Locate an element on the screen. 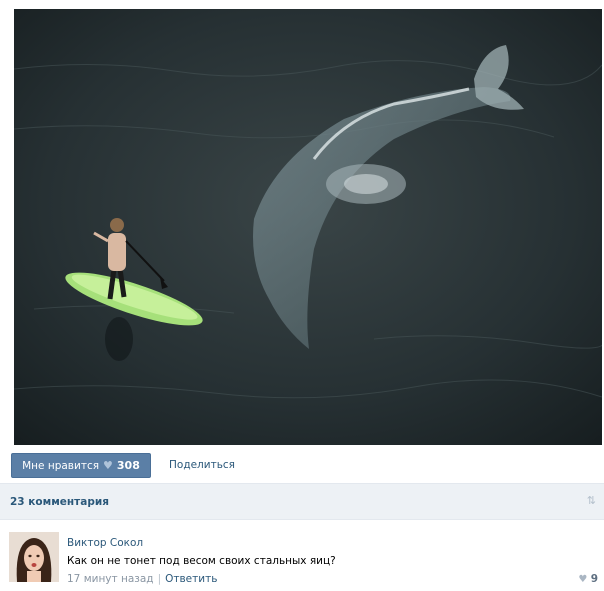  reply-button: Ответить is located at coordinates (191, 579).